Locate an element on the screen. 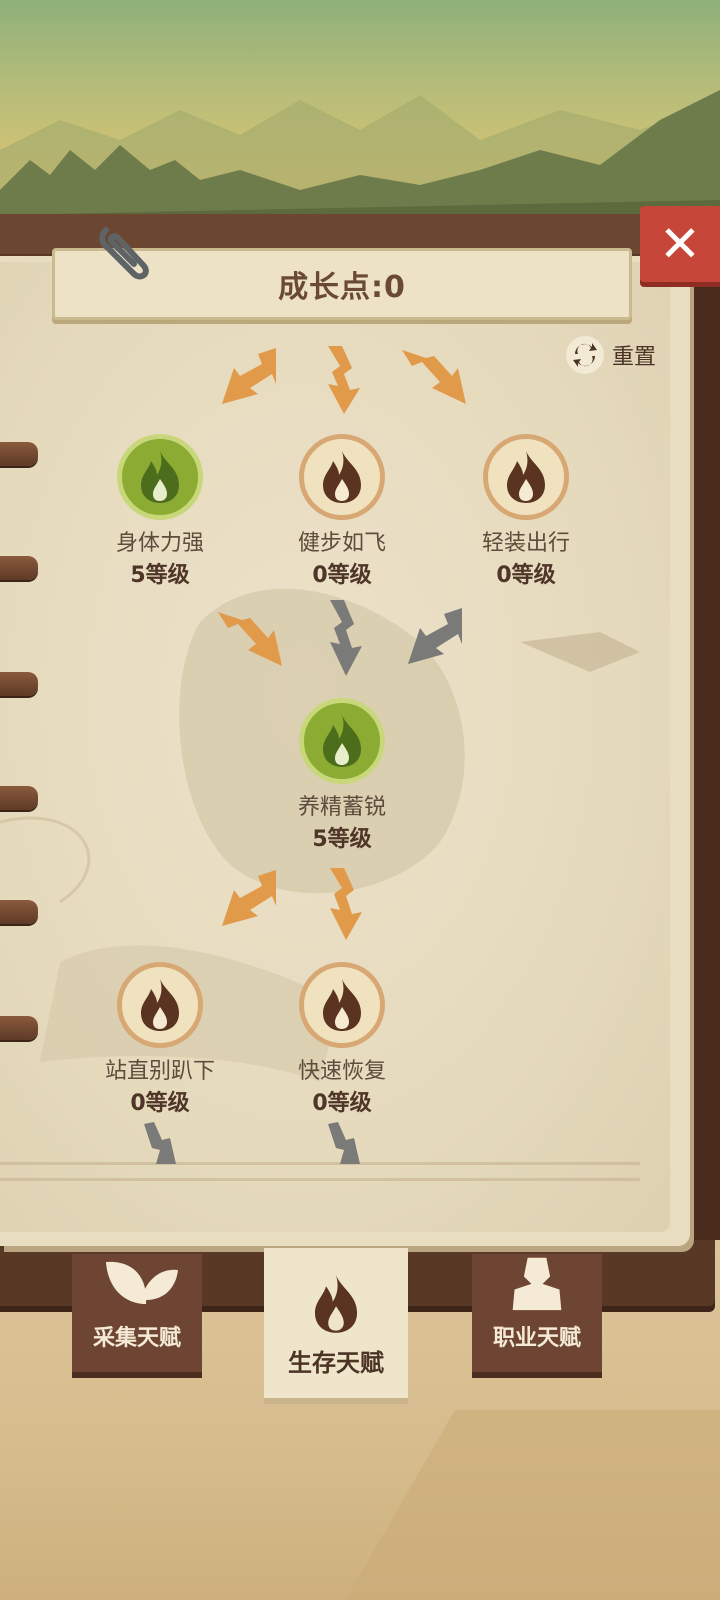 The image size is (720, 1600). refresh-icon is located at coordinates (585, 355).